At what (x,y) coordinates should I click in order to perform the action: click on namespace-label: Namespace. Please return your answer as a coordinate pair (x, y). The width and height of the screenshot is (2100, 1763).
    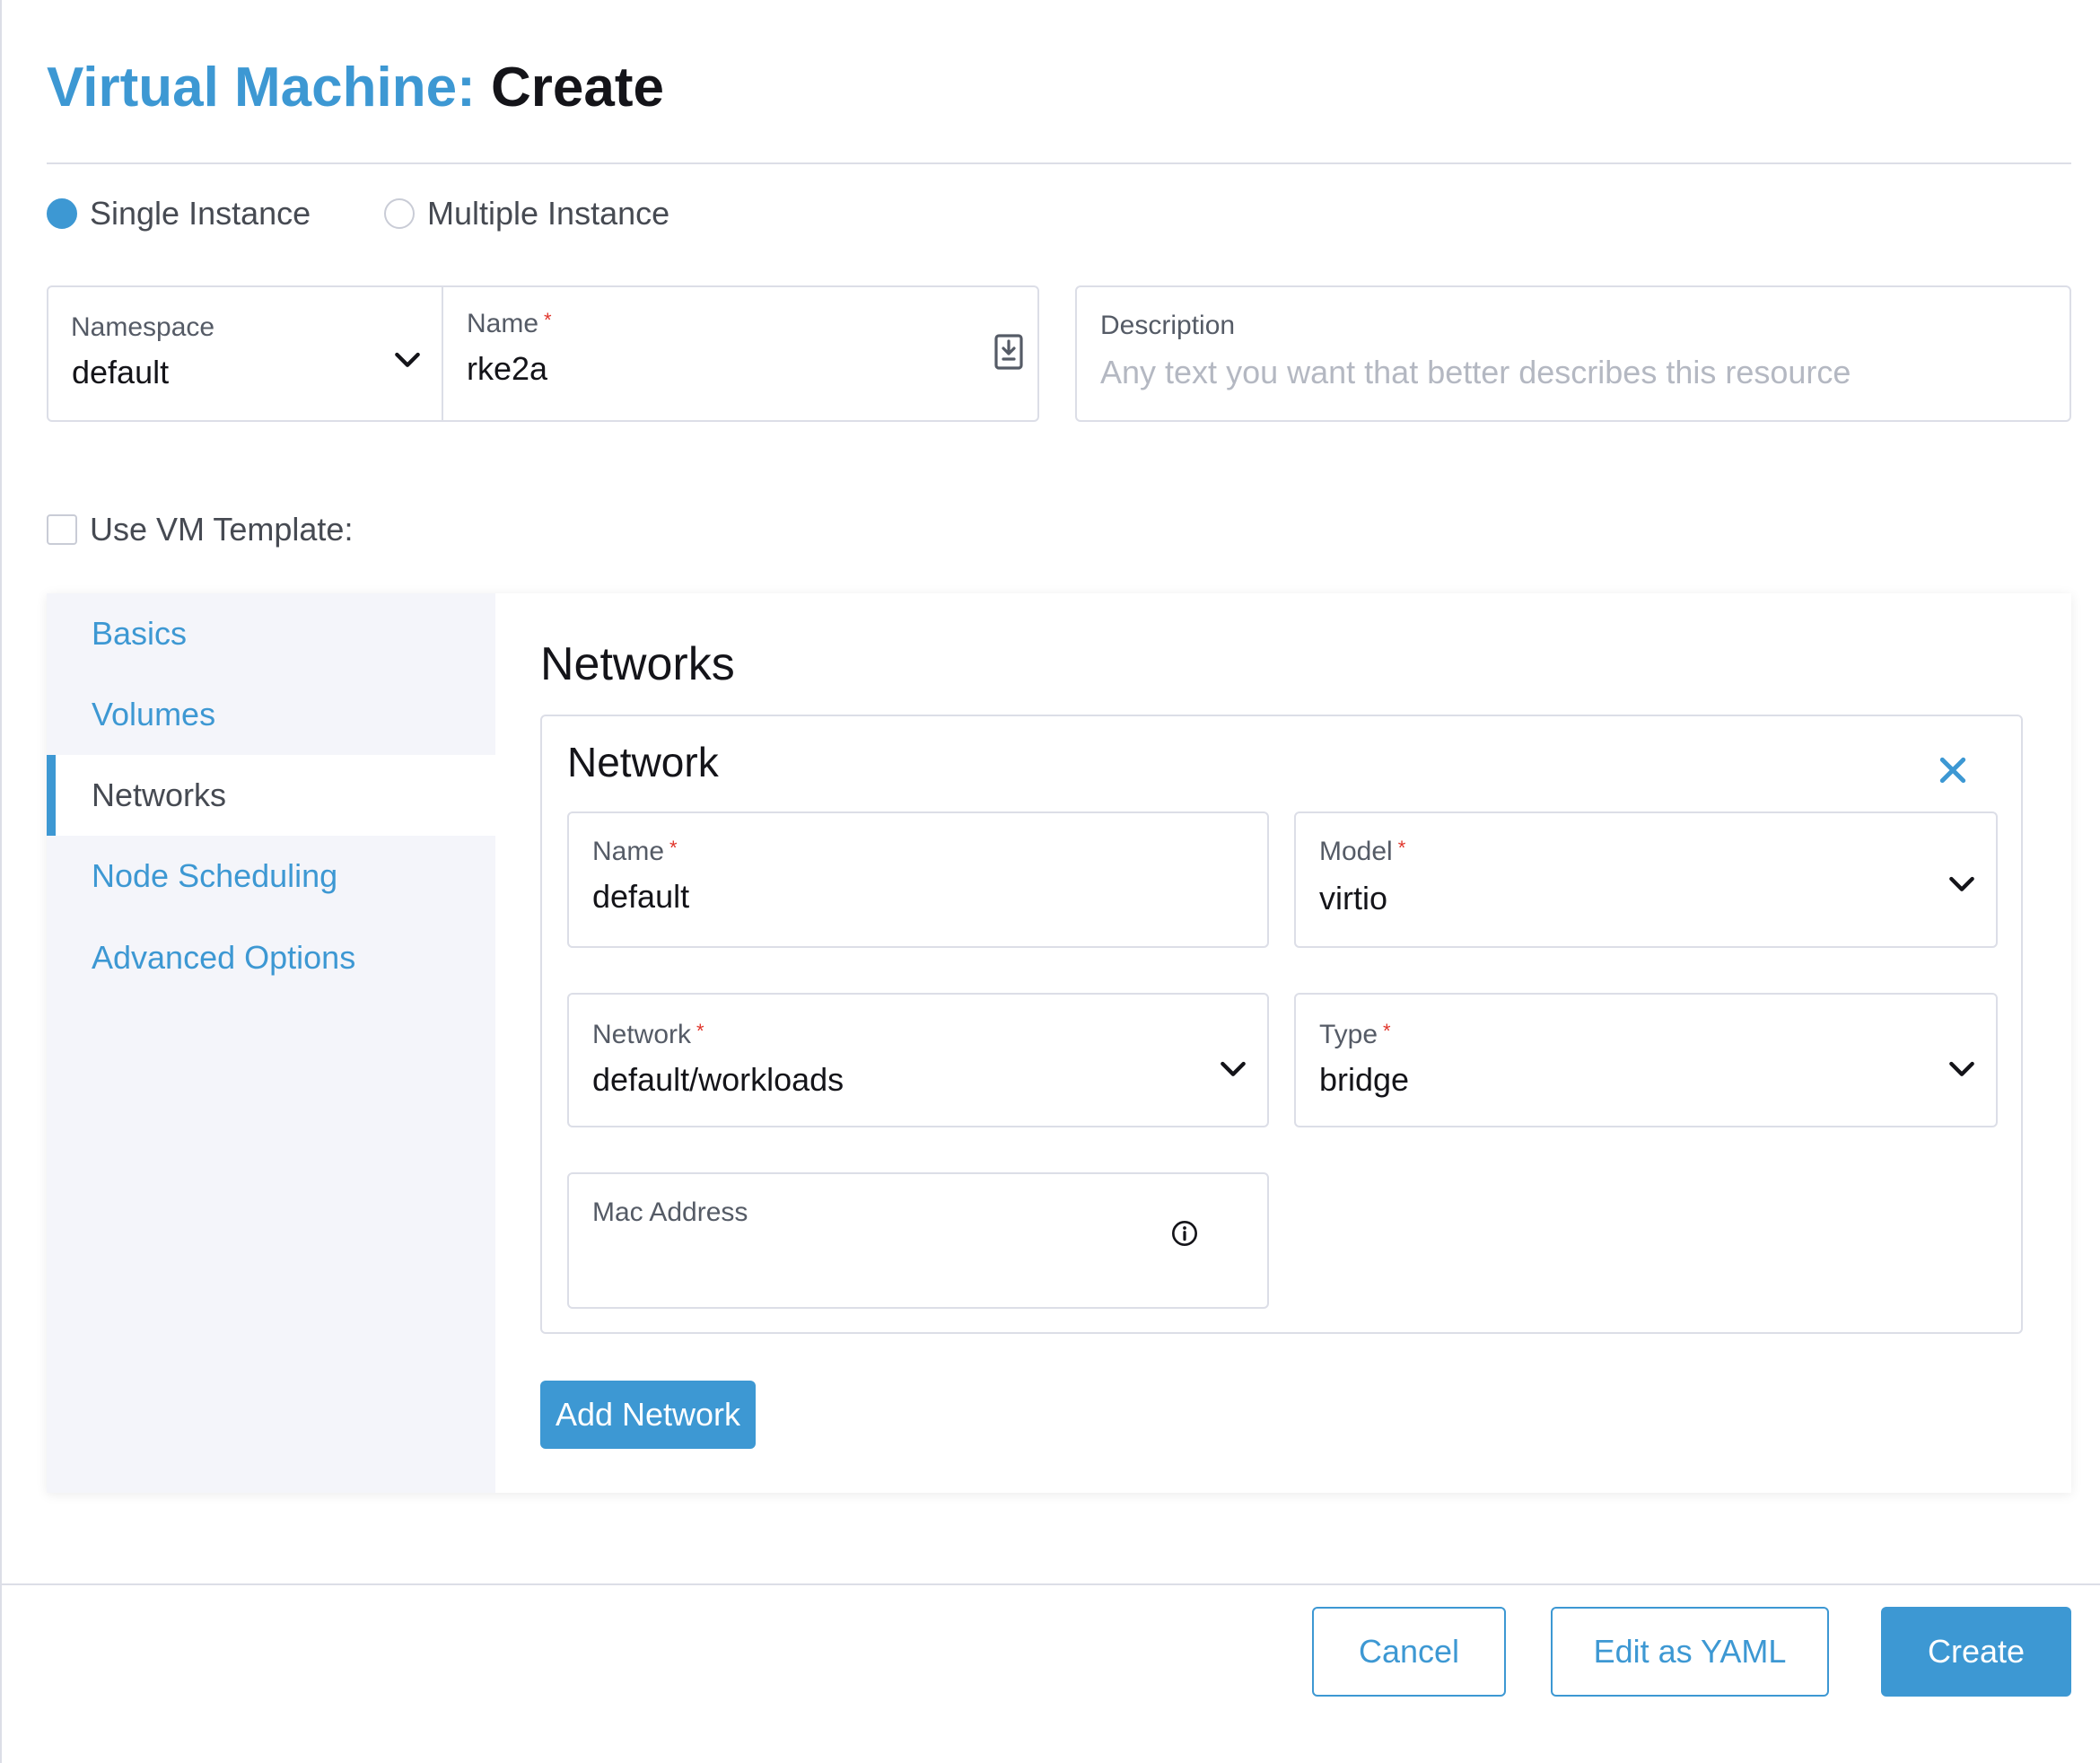
    Looking at the image, I should click on (143, 327).